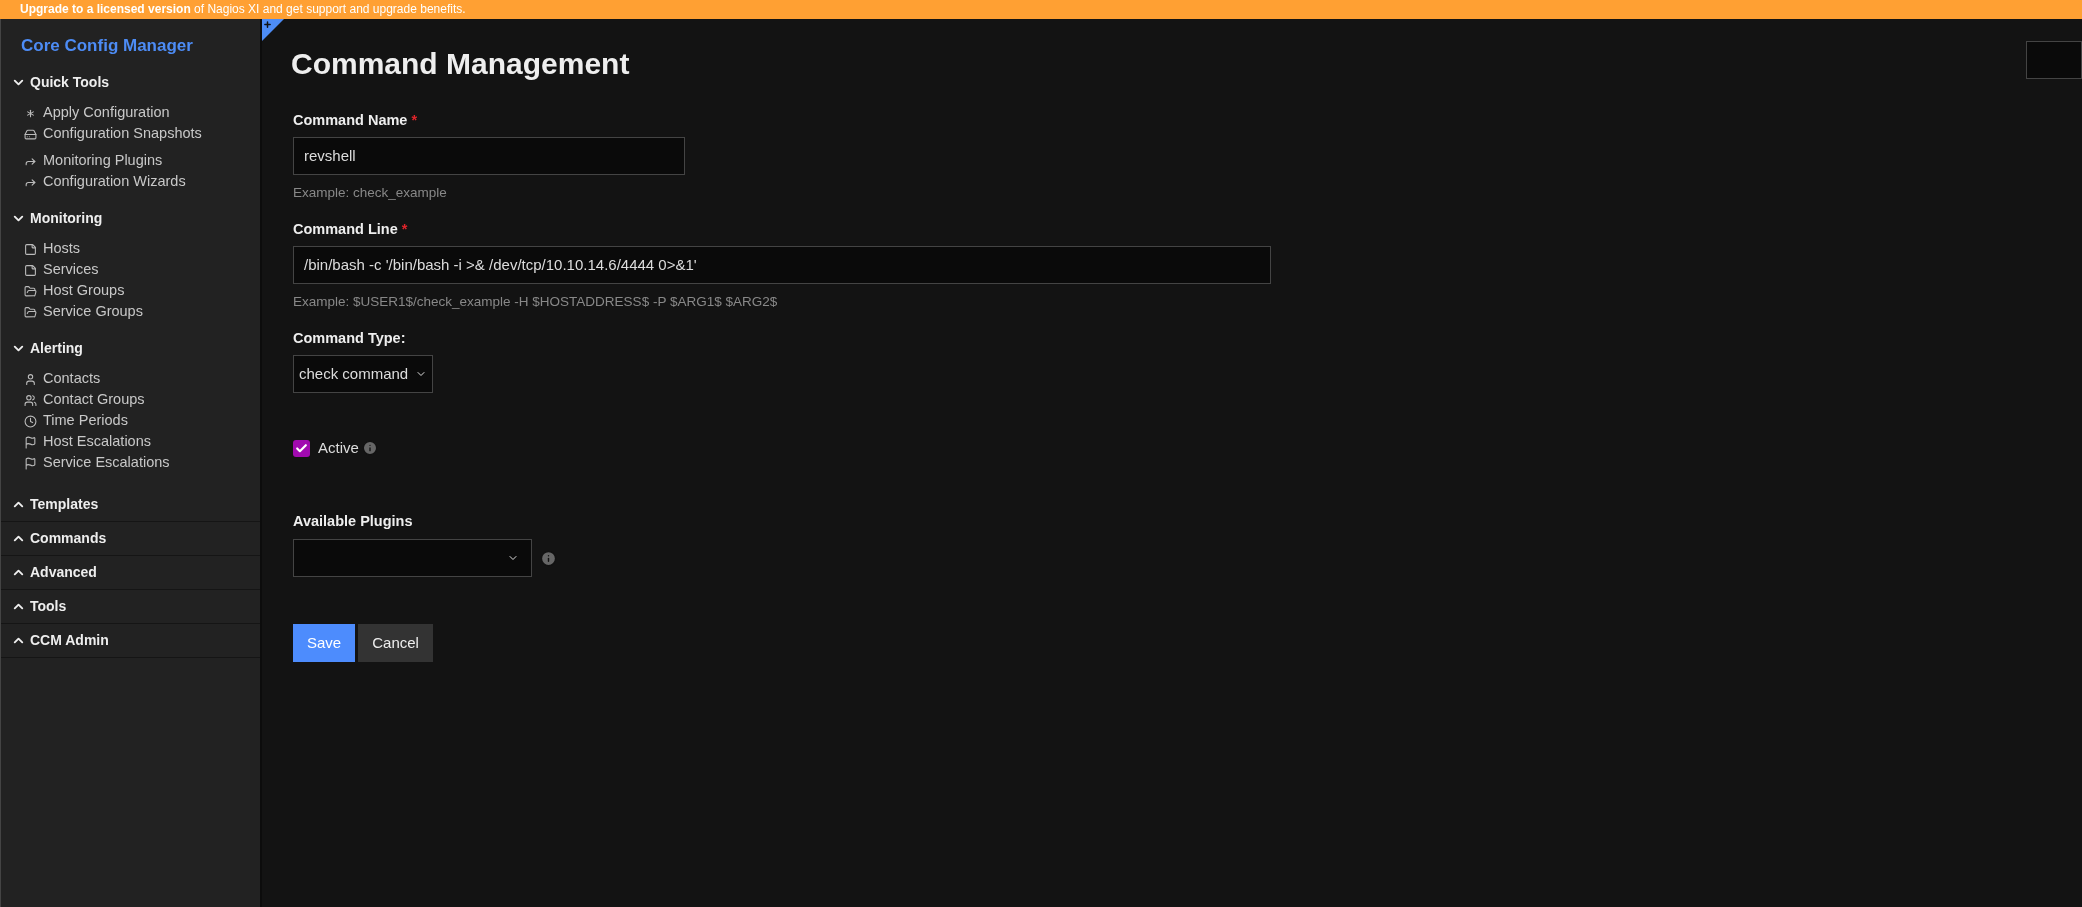 The width and height of the screenshot is (2082, 907). I want to click on section-header: Tools, so click(130, 606).